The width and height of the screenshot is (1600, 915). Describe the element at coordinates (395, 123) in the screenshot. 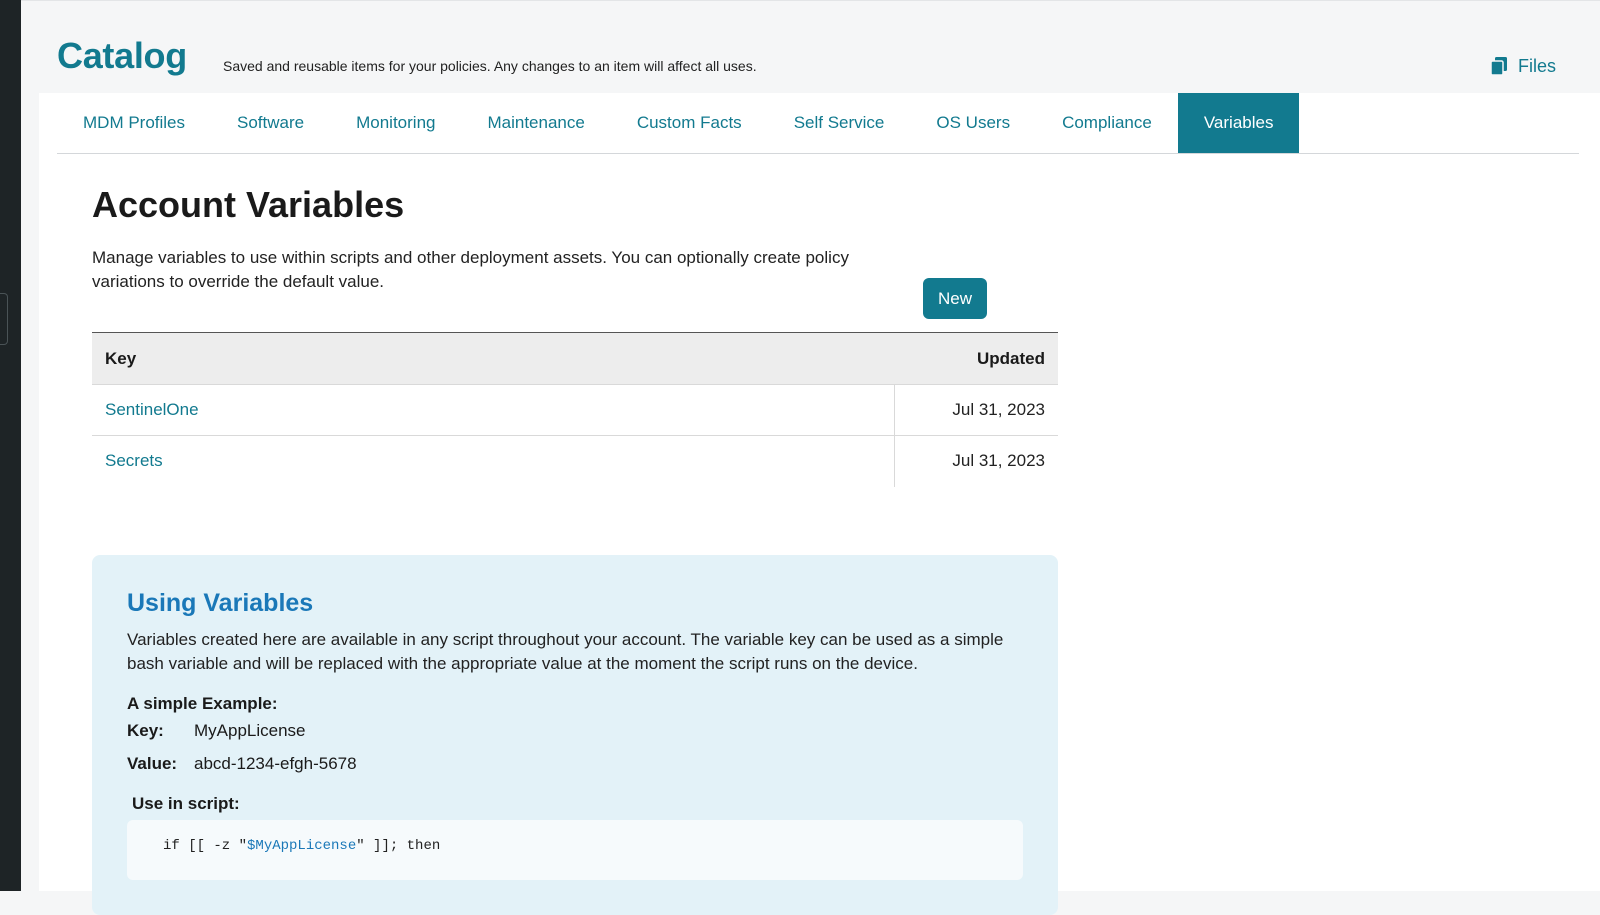

I see `tab-monitoring: Monitoring` at that location.